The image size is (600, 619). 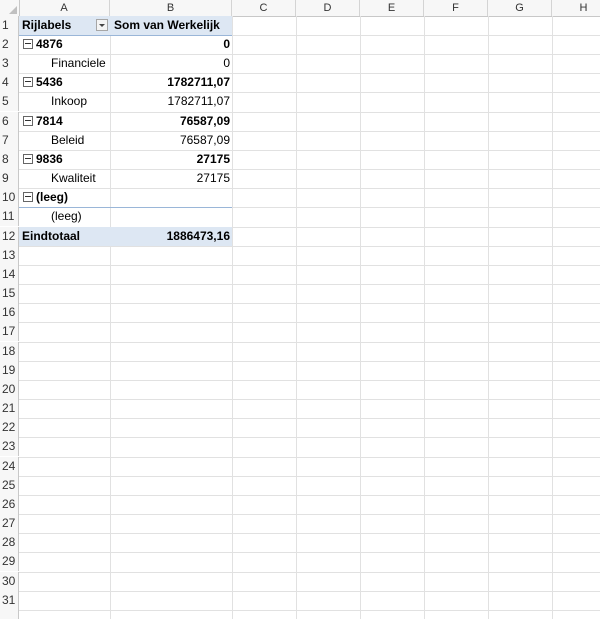 What do you see at coordinates (392, 8) in the screenshot?
I see `column-header-e: E` at bounding box center [392, 8].